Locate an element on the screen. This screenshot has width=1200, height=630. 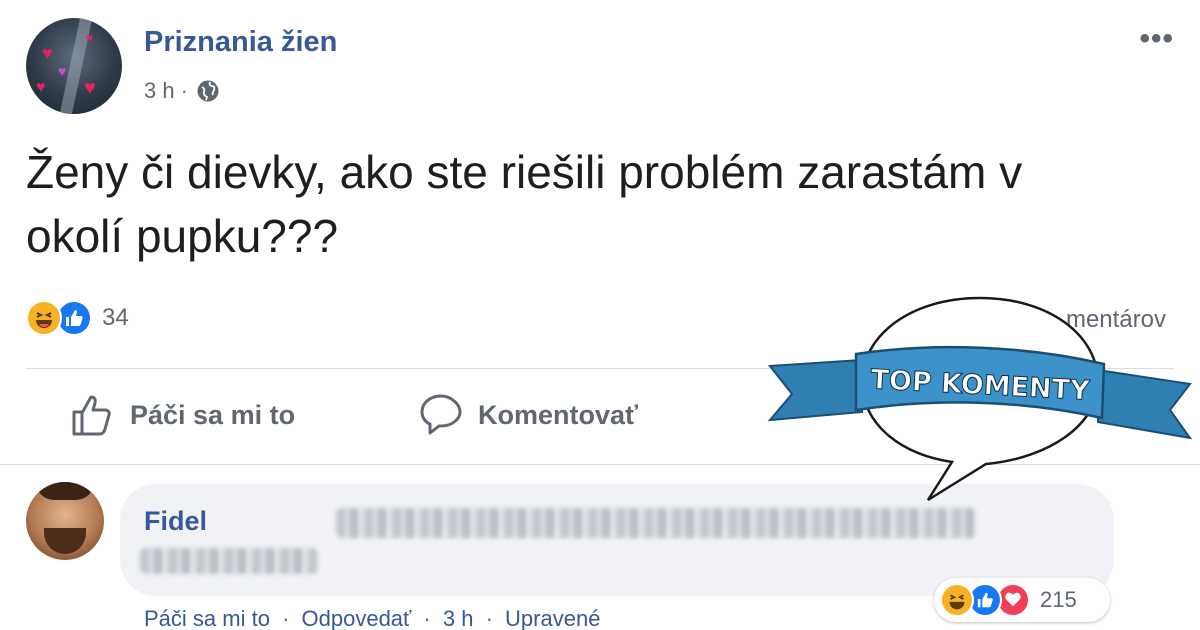
like-label: Páči sa mi to is located at coordinates (213, 414).